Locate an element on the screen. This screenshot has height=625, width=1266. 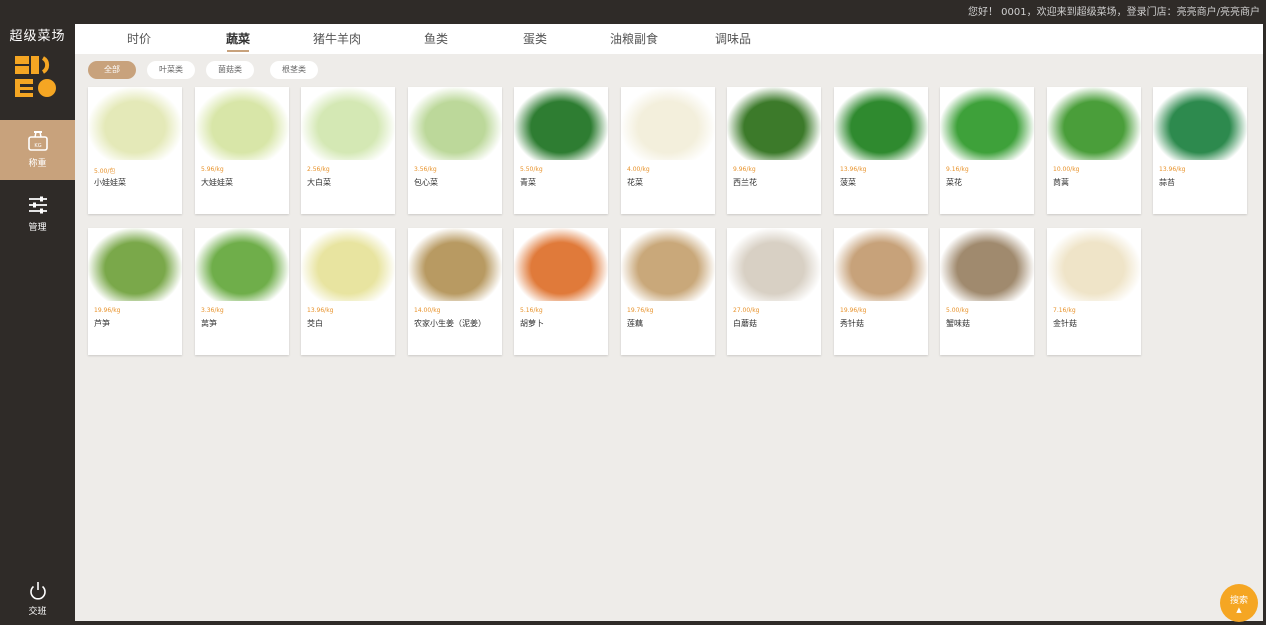
product-card: 14.00/kg 农家小生姜（泥姜） is located at coordinates (455, 291).